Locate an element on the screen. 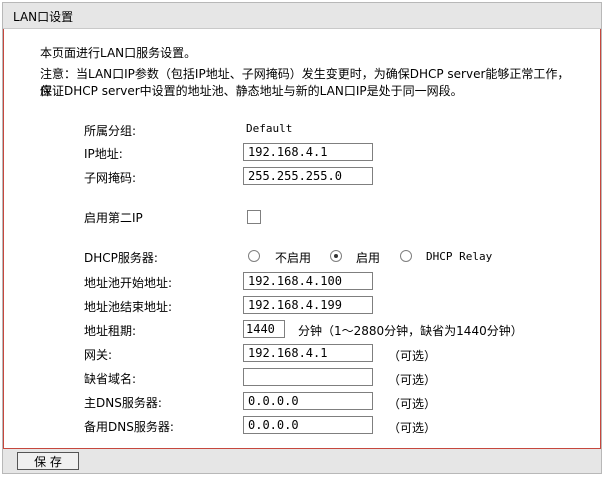  dhcp-label: DHCP服务器: is located at coordinates (121, 258).